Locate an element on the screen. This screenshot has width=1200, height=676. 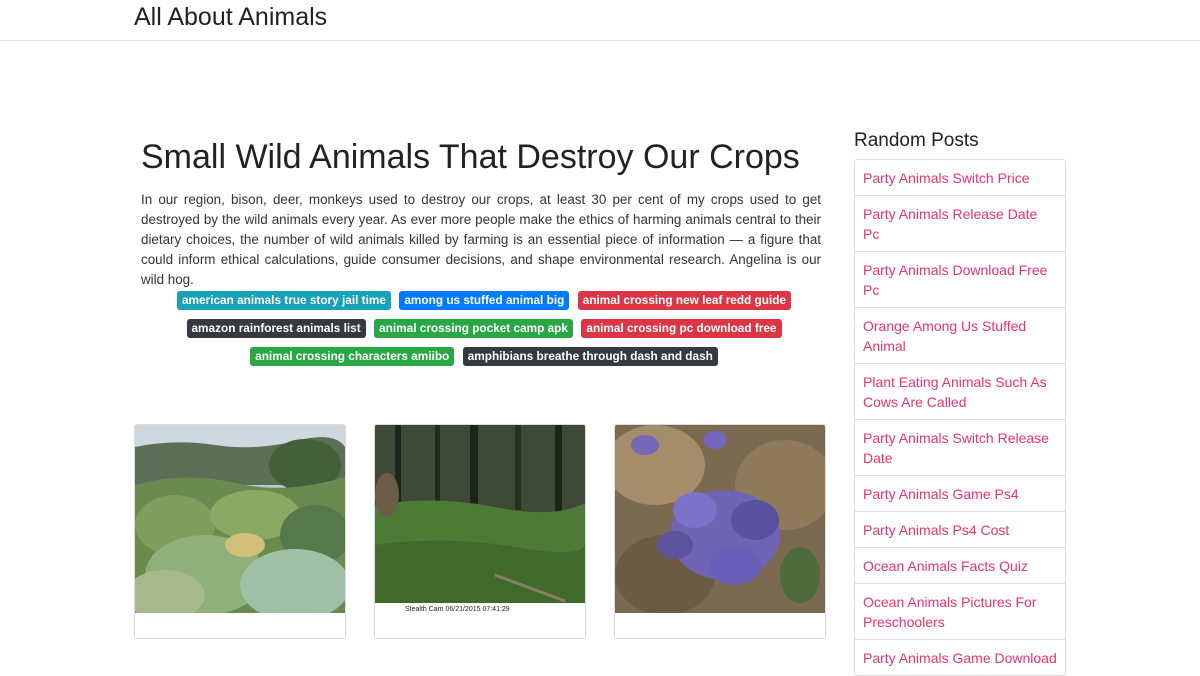
site-brand-link: All About Animals is located at coordinates (230, 17).